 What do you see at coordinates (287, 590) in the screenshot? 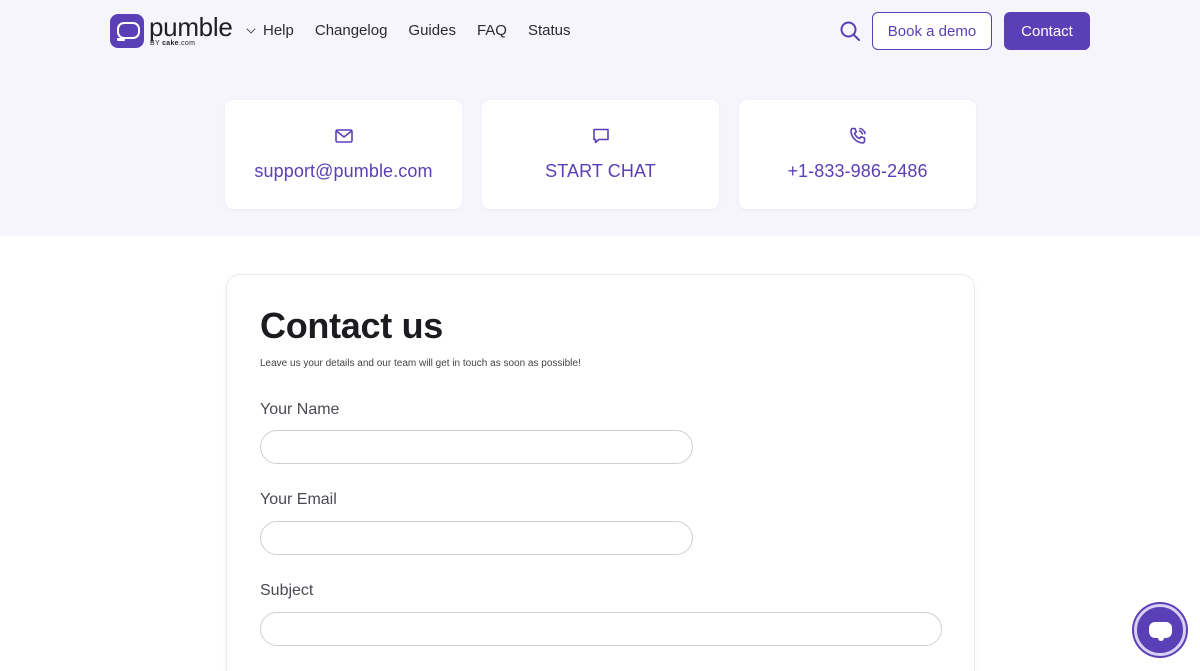
I see `subject-label: Subject` at bounding box center [287, 590].